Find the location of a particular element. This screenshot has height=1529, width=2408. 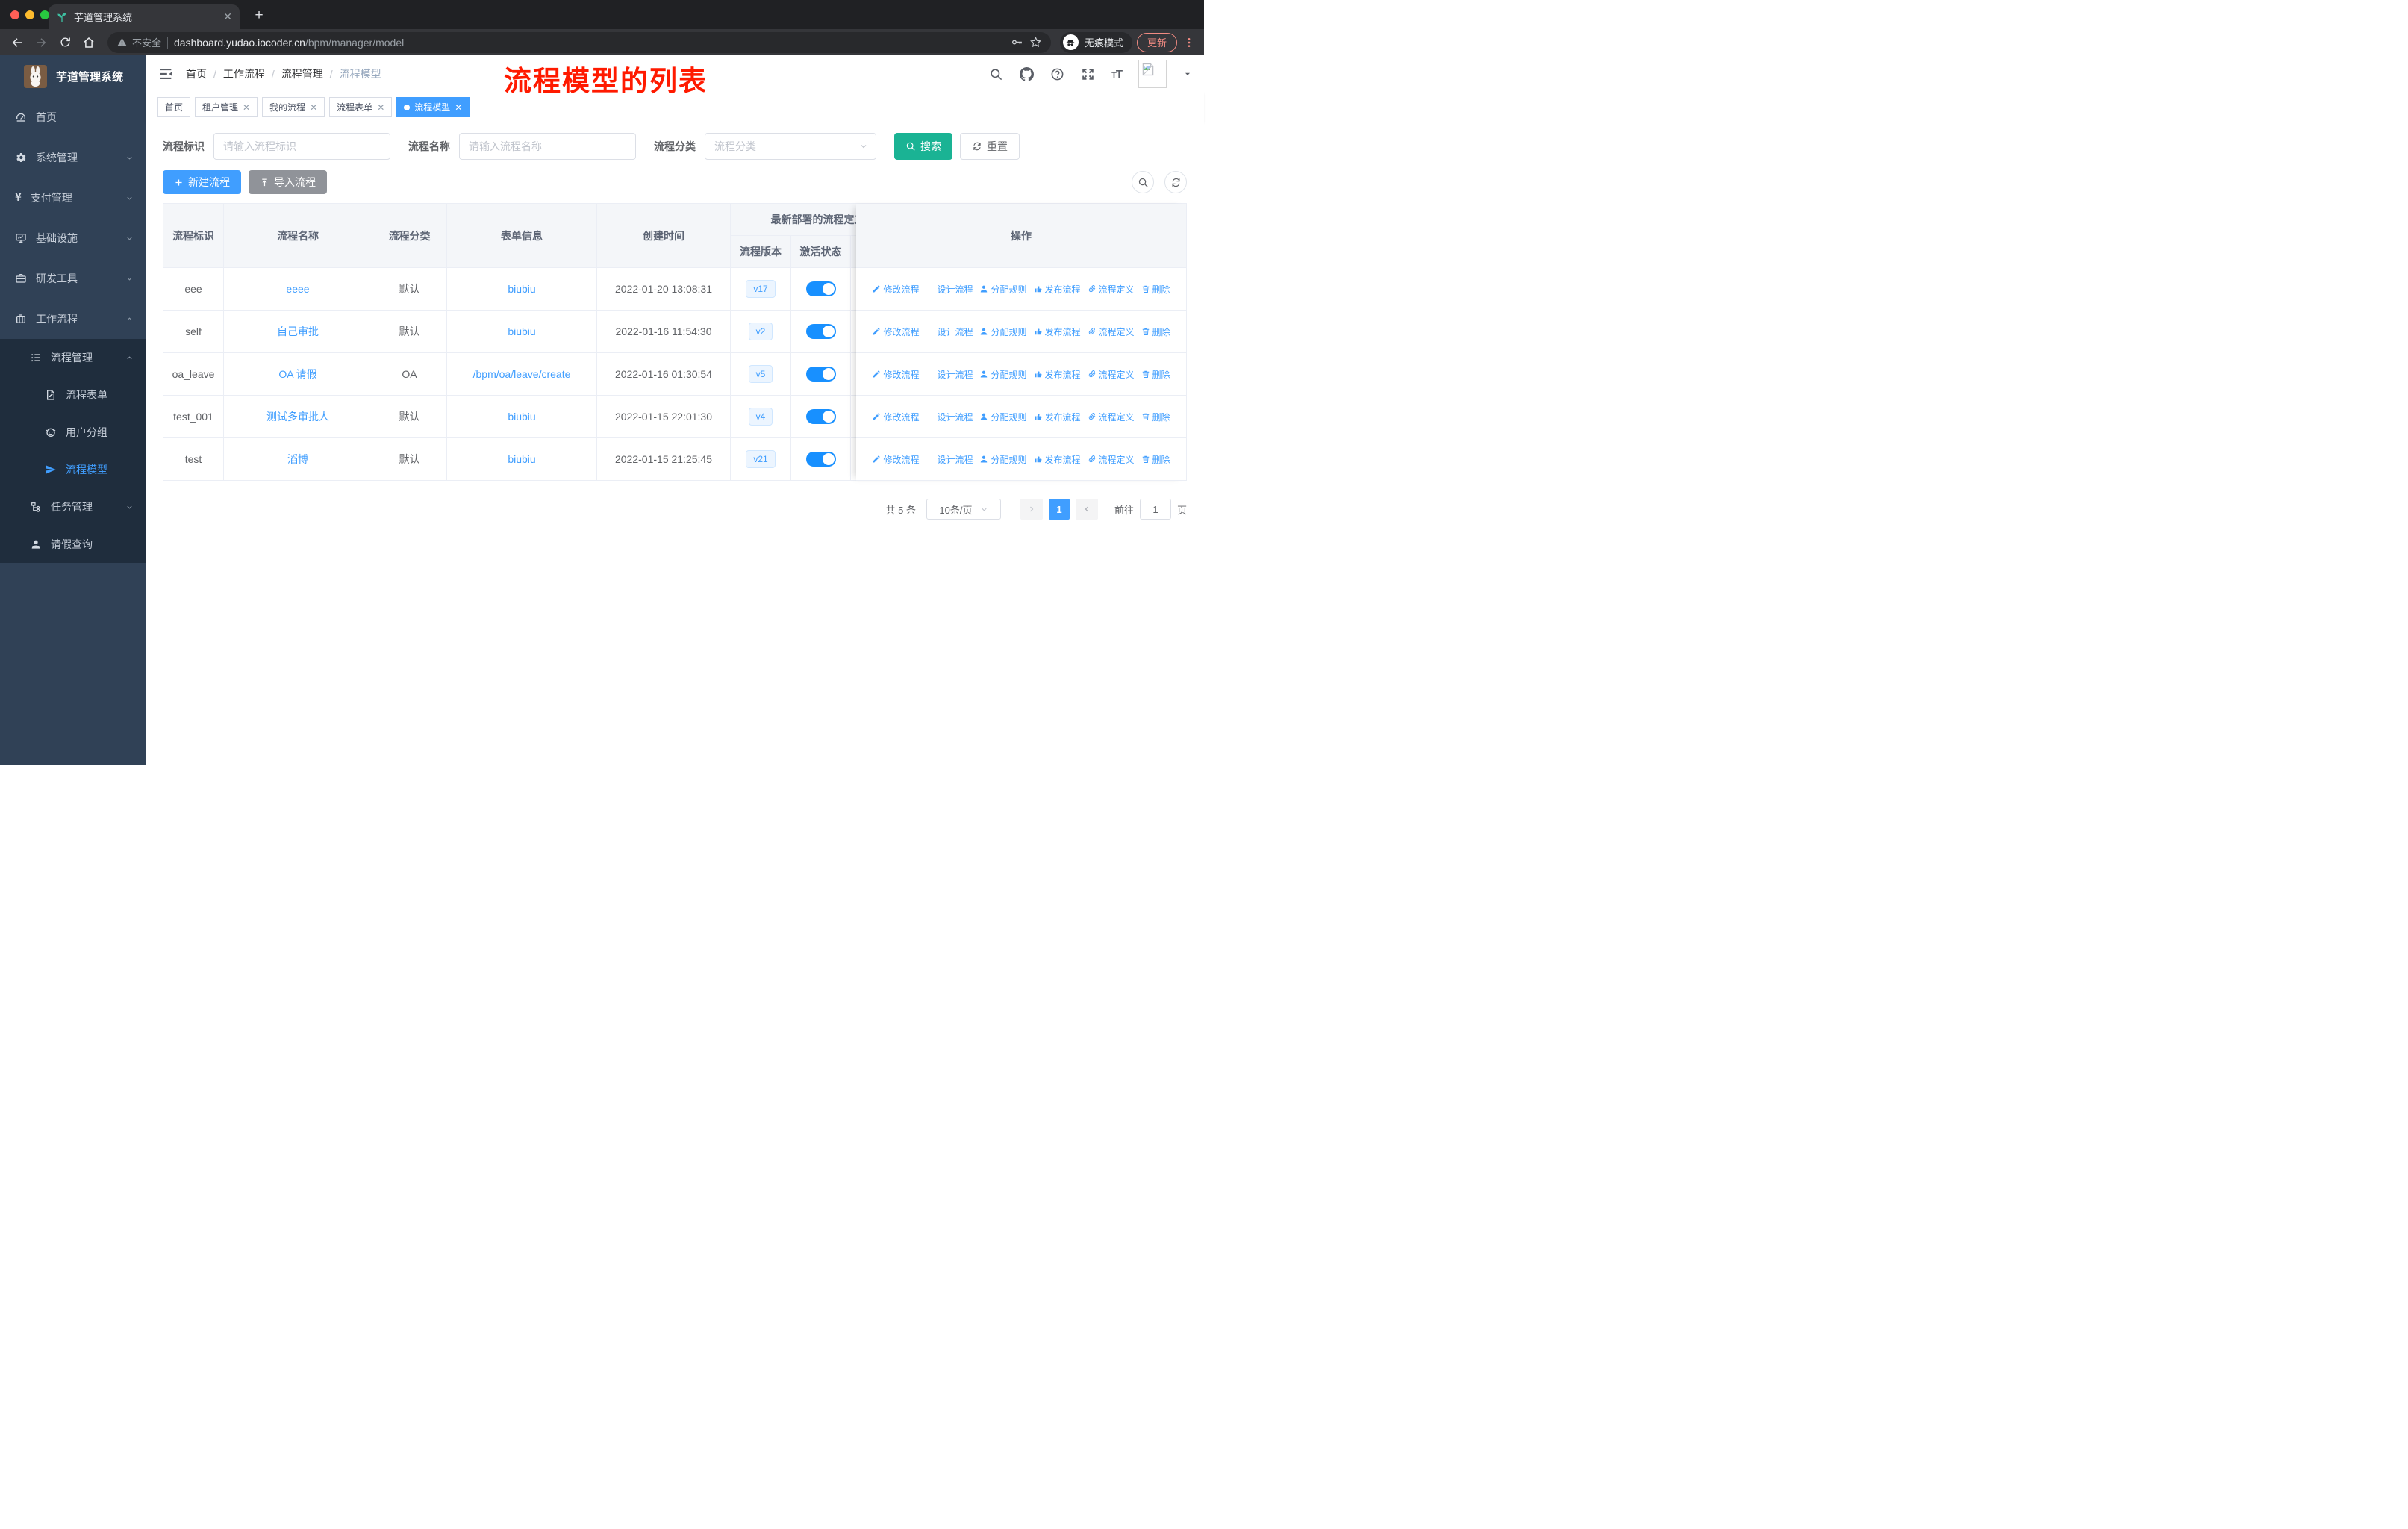

goto-page-input is located at coordinates (1155, 509).